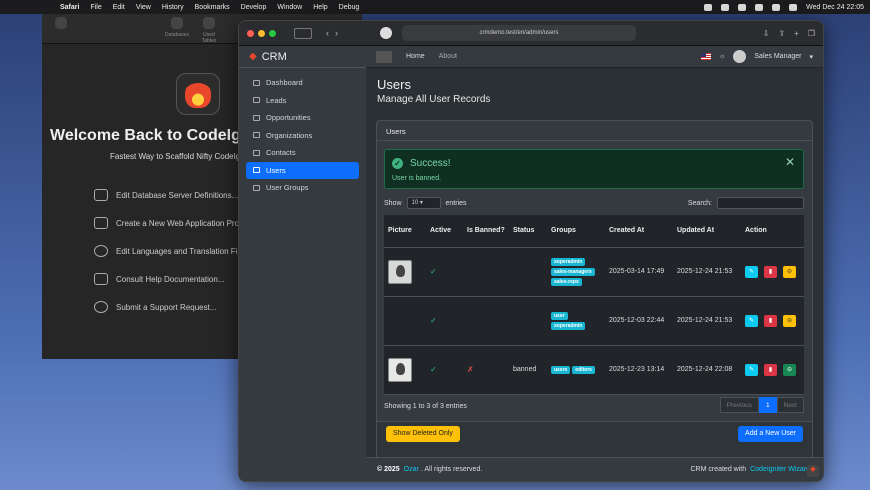 The image size is (870, 490). I want to click on tabs-overview-icon: ❐, so click(811, 33).